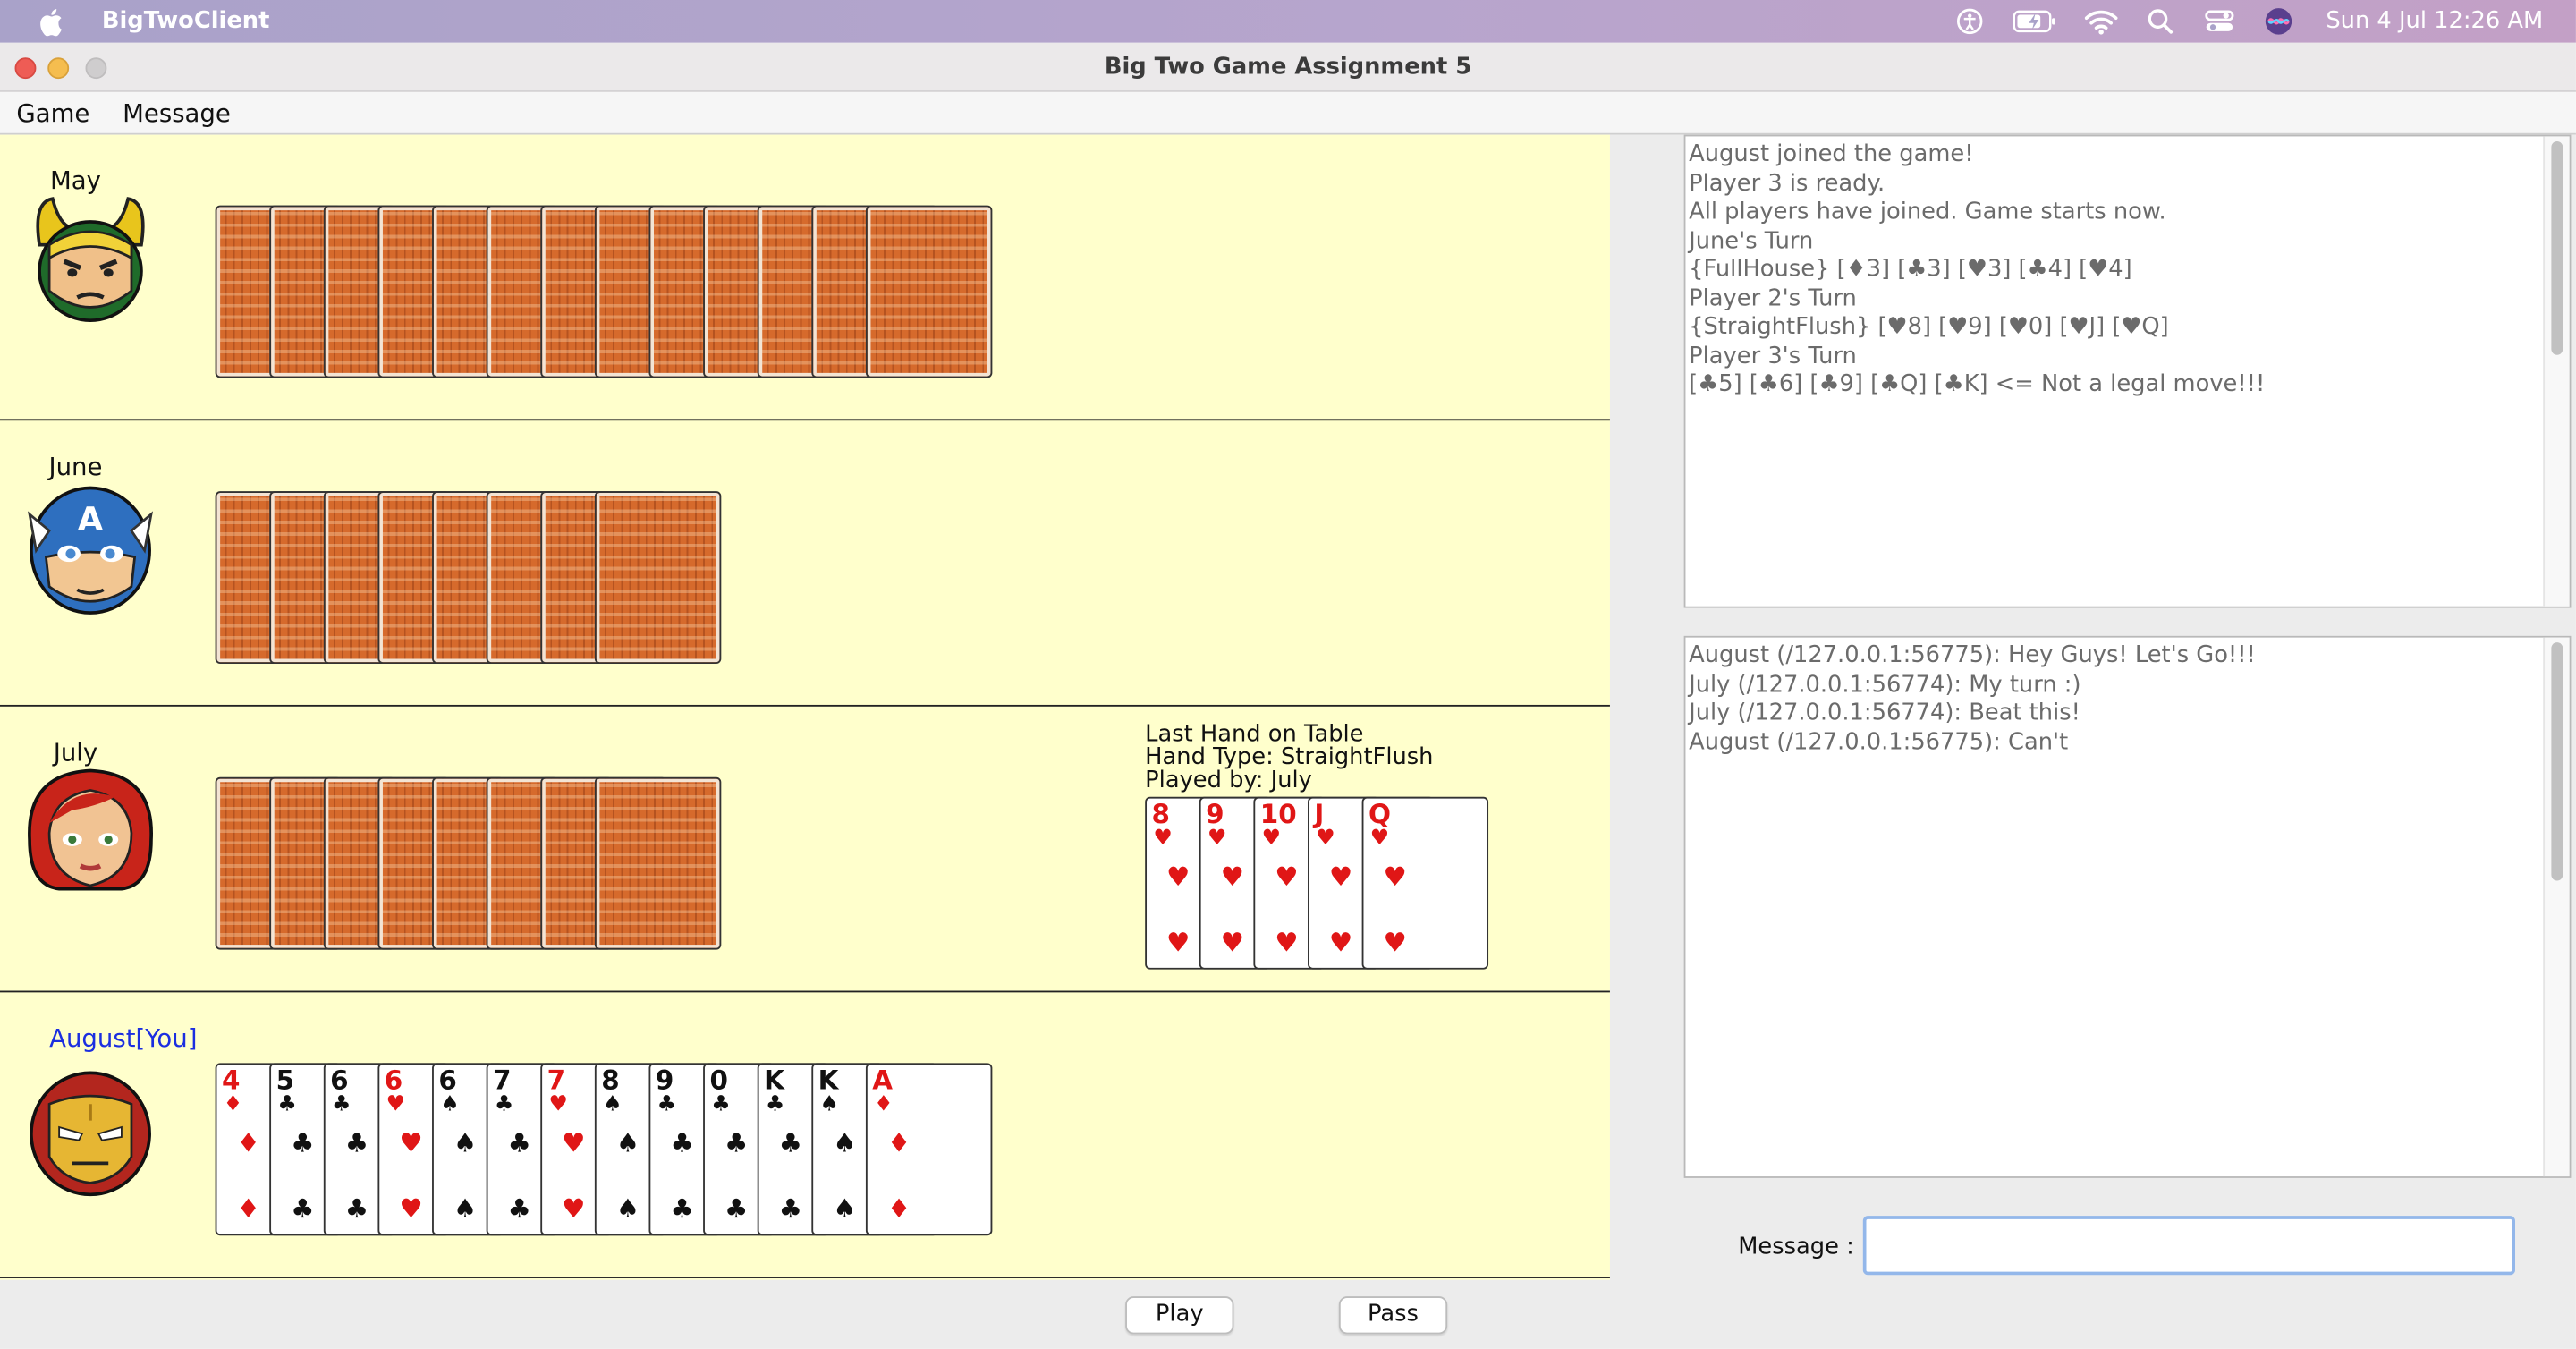 The image size is (2576, 1349). What do you see at coordinates (2101, 21) in the screenshot?
I see `wifi-icon` at bounding box center [2101, 21].